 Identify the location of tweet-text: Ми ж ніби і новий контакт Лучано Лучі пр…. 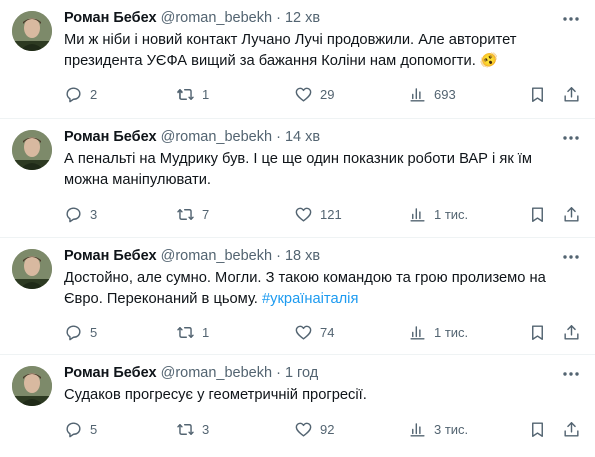
(315, 51).